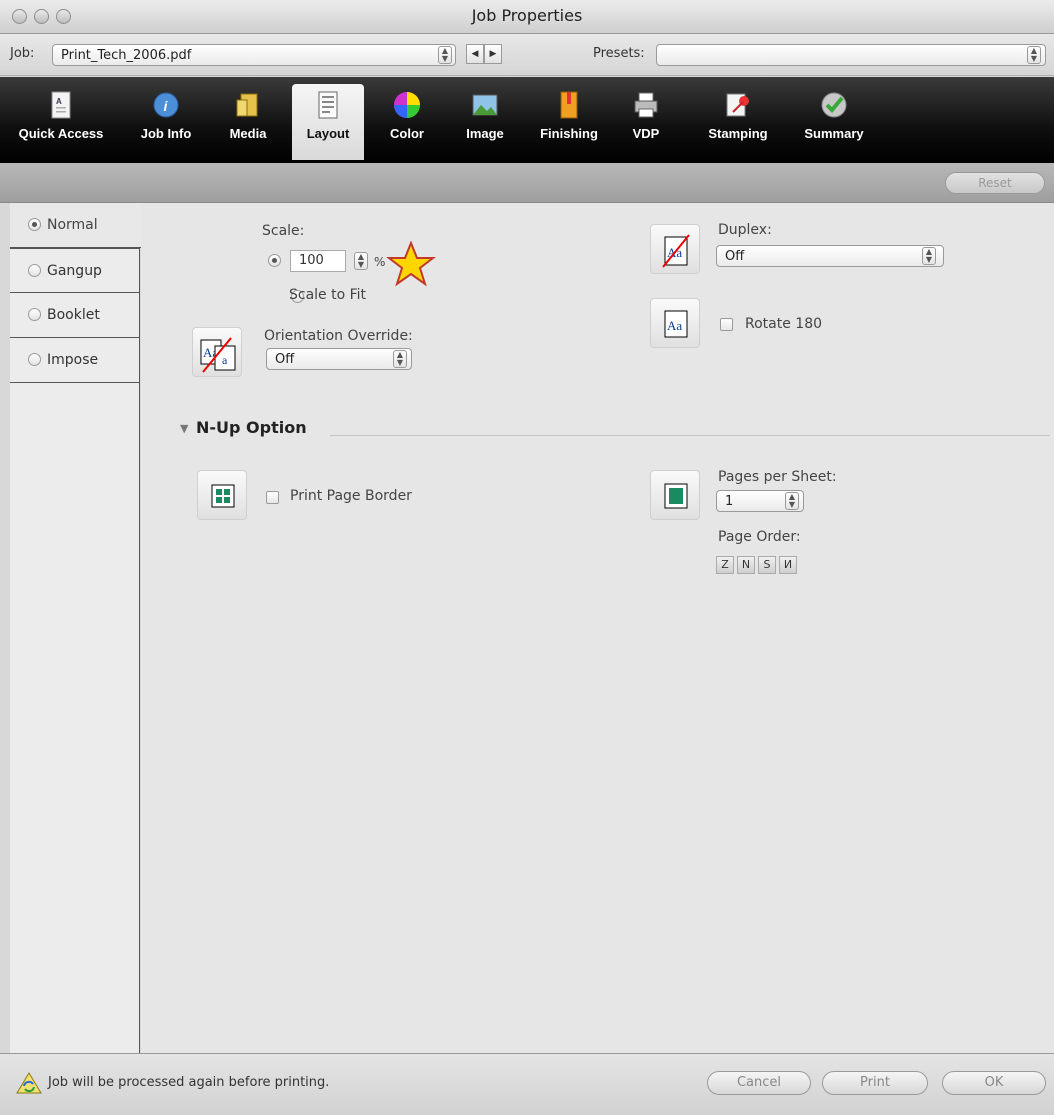 This screenshot has height=1115, width=1054. Describe the element at coordinates (569, 122) in the screenshot. I see `tab-finishing: Finishing` at that location.